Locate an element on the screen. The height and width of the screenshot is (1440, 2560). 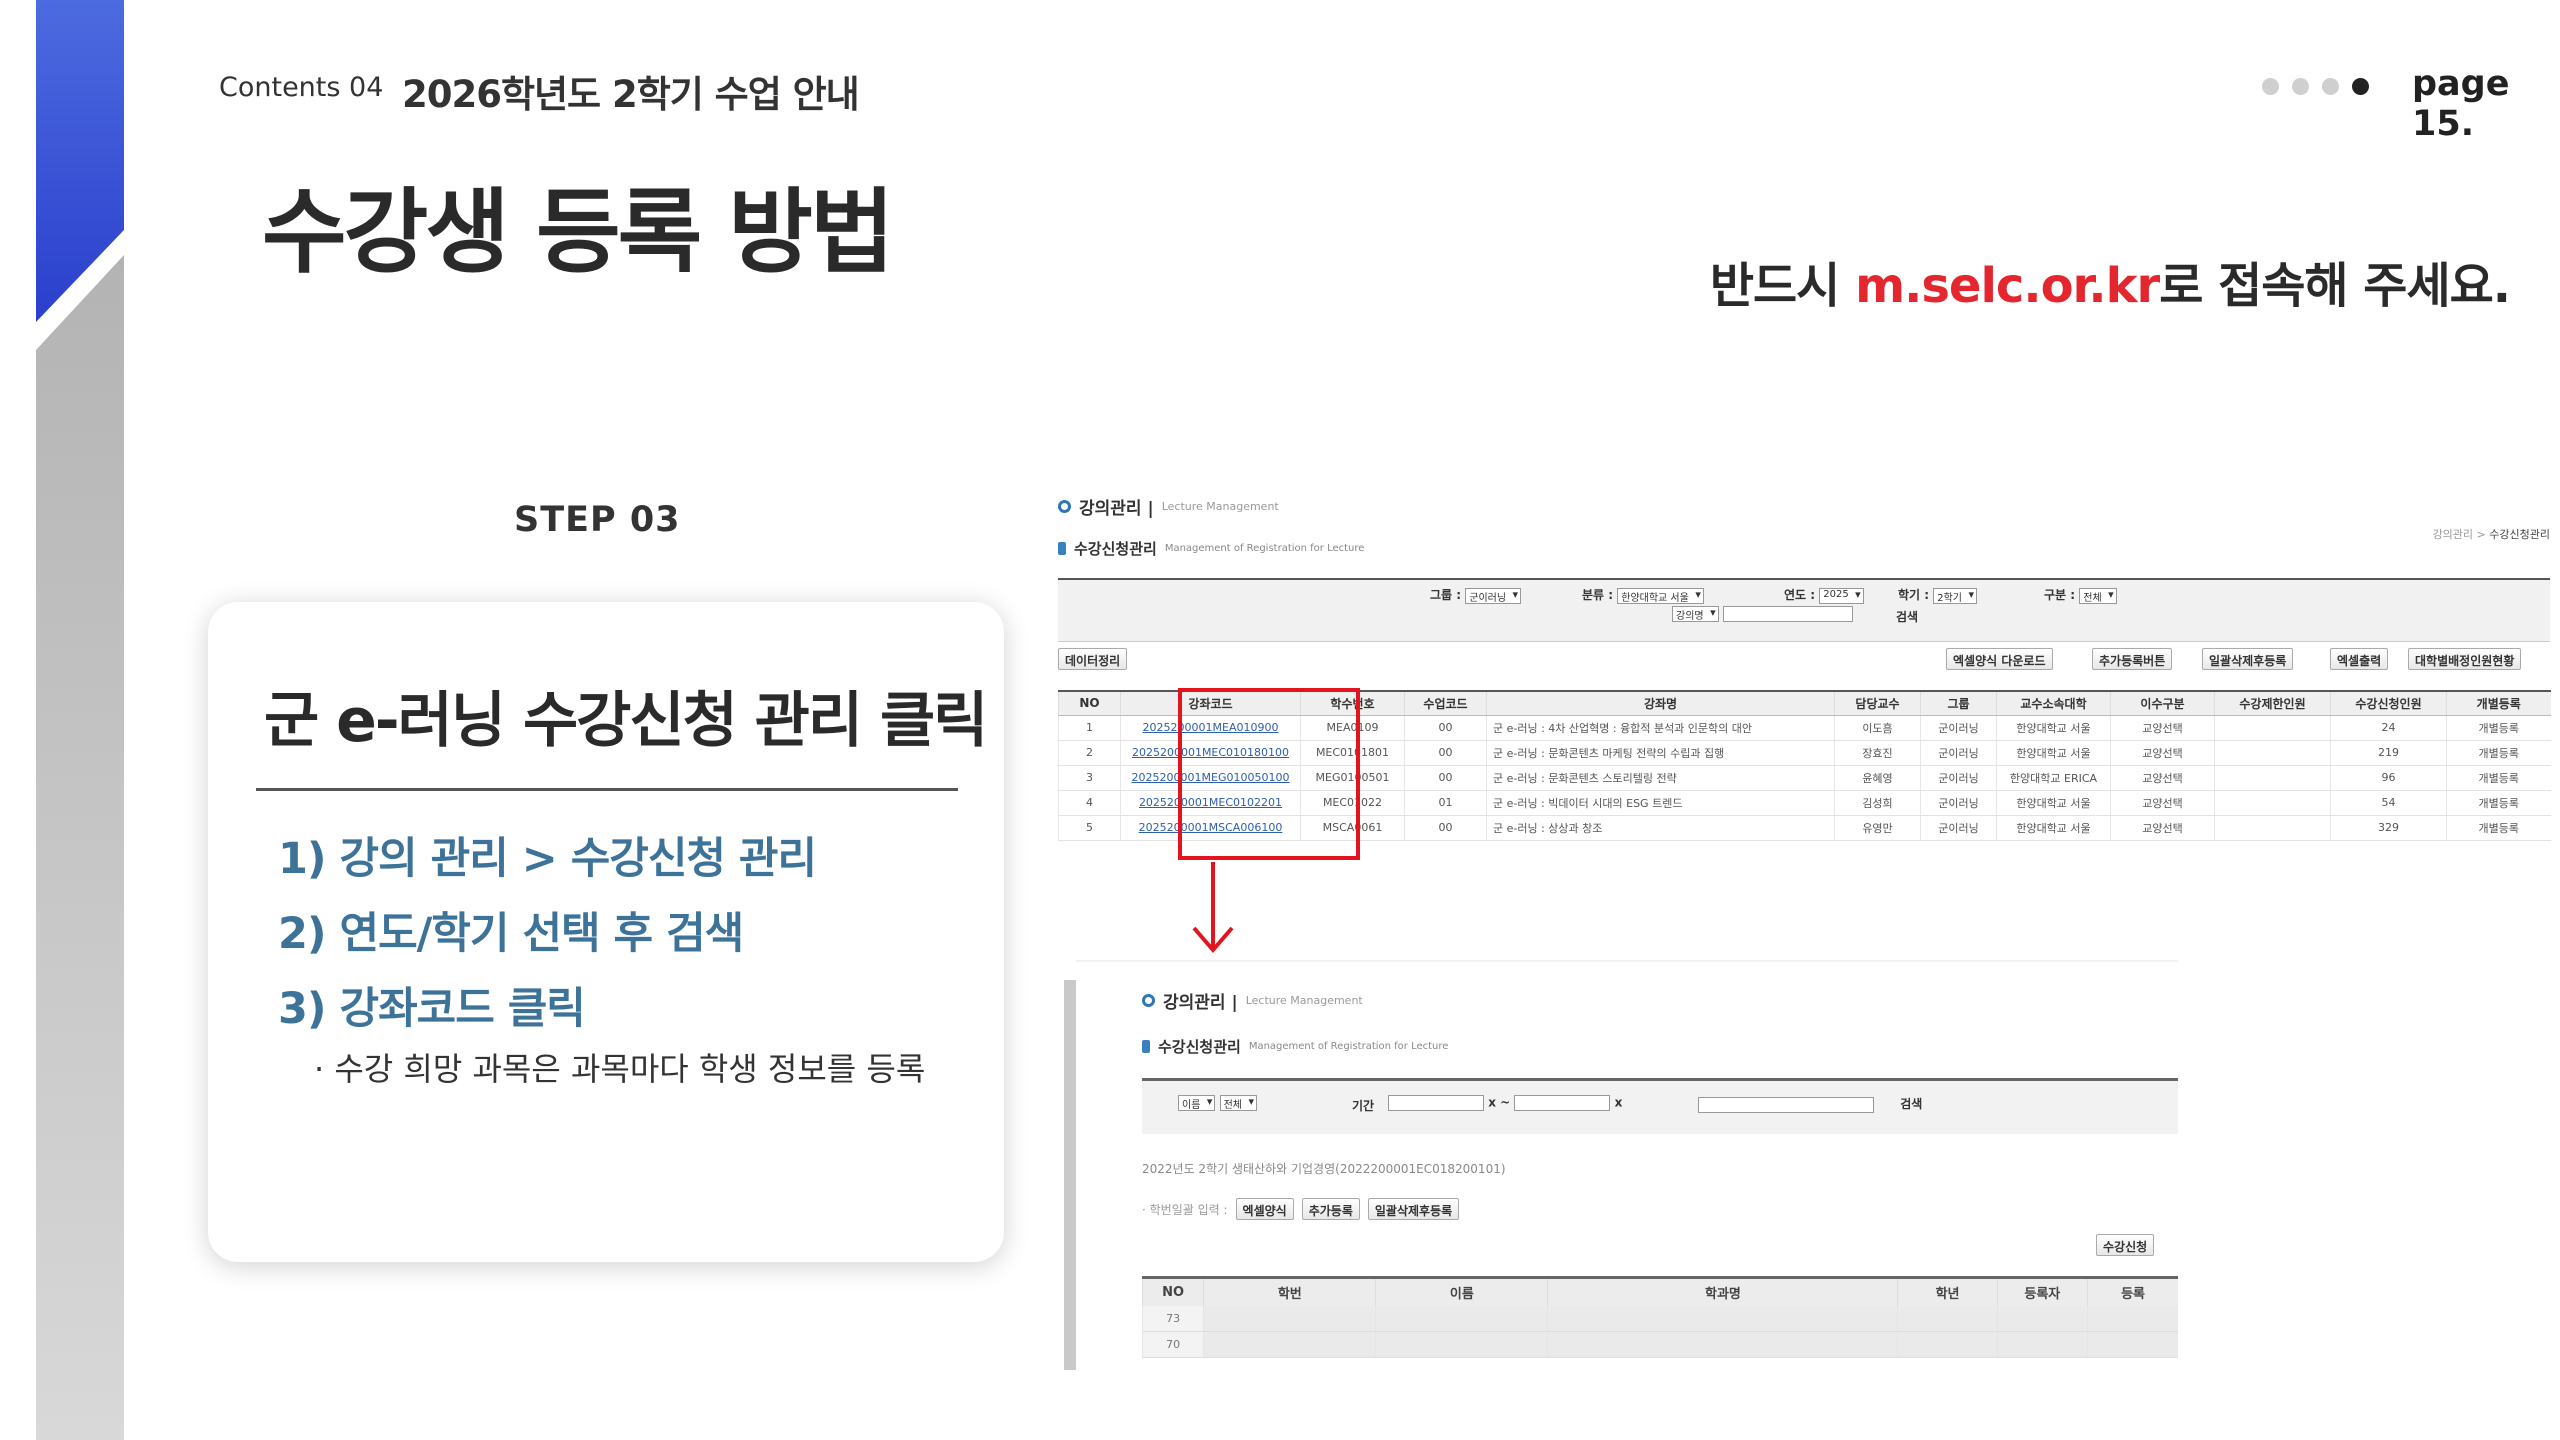
course-field-select: 강의명 is located at coordinates (1695, 614).